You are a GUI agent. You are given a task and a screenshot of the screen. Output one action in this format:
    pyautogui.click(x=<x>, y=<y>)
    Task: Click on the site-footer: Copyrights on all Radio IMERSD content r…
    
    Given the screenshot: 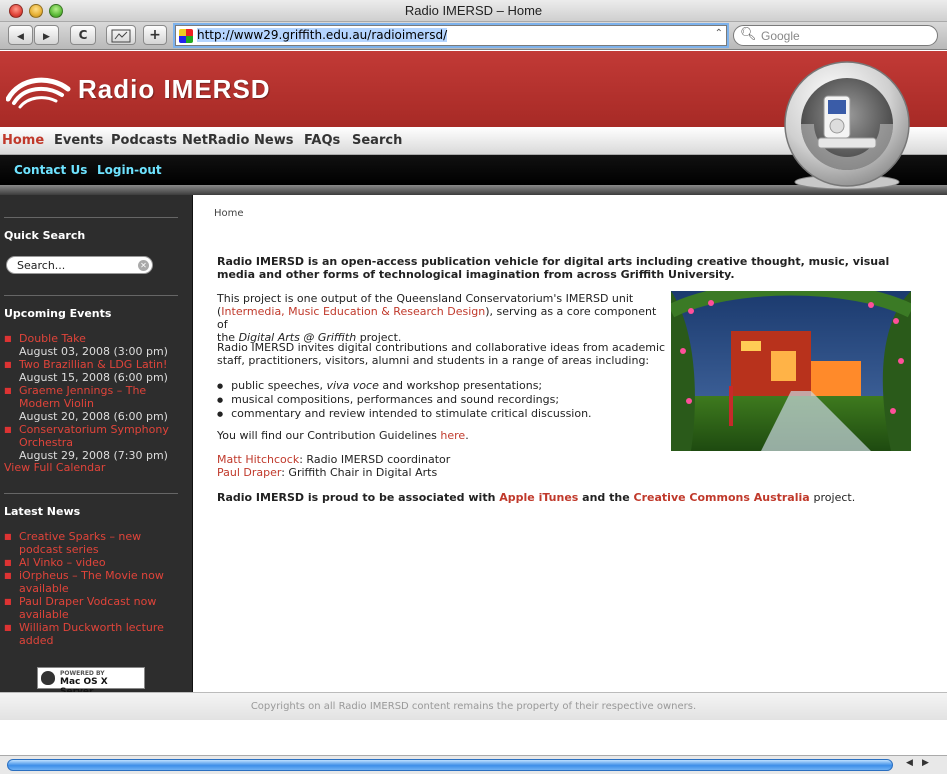 What is the action you would take?
    pyautogui.click(x=473, y=706)
    